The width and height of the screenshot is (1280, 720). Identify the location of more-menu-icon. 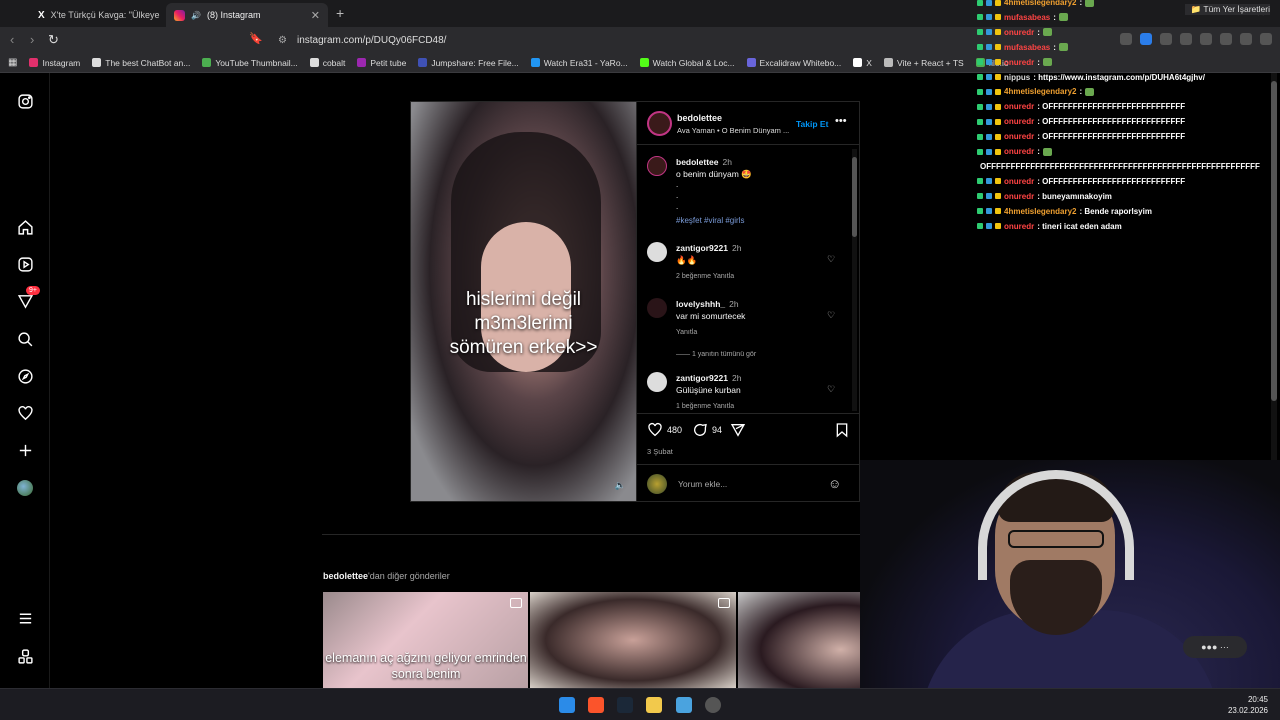
(25, 618).